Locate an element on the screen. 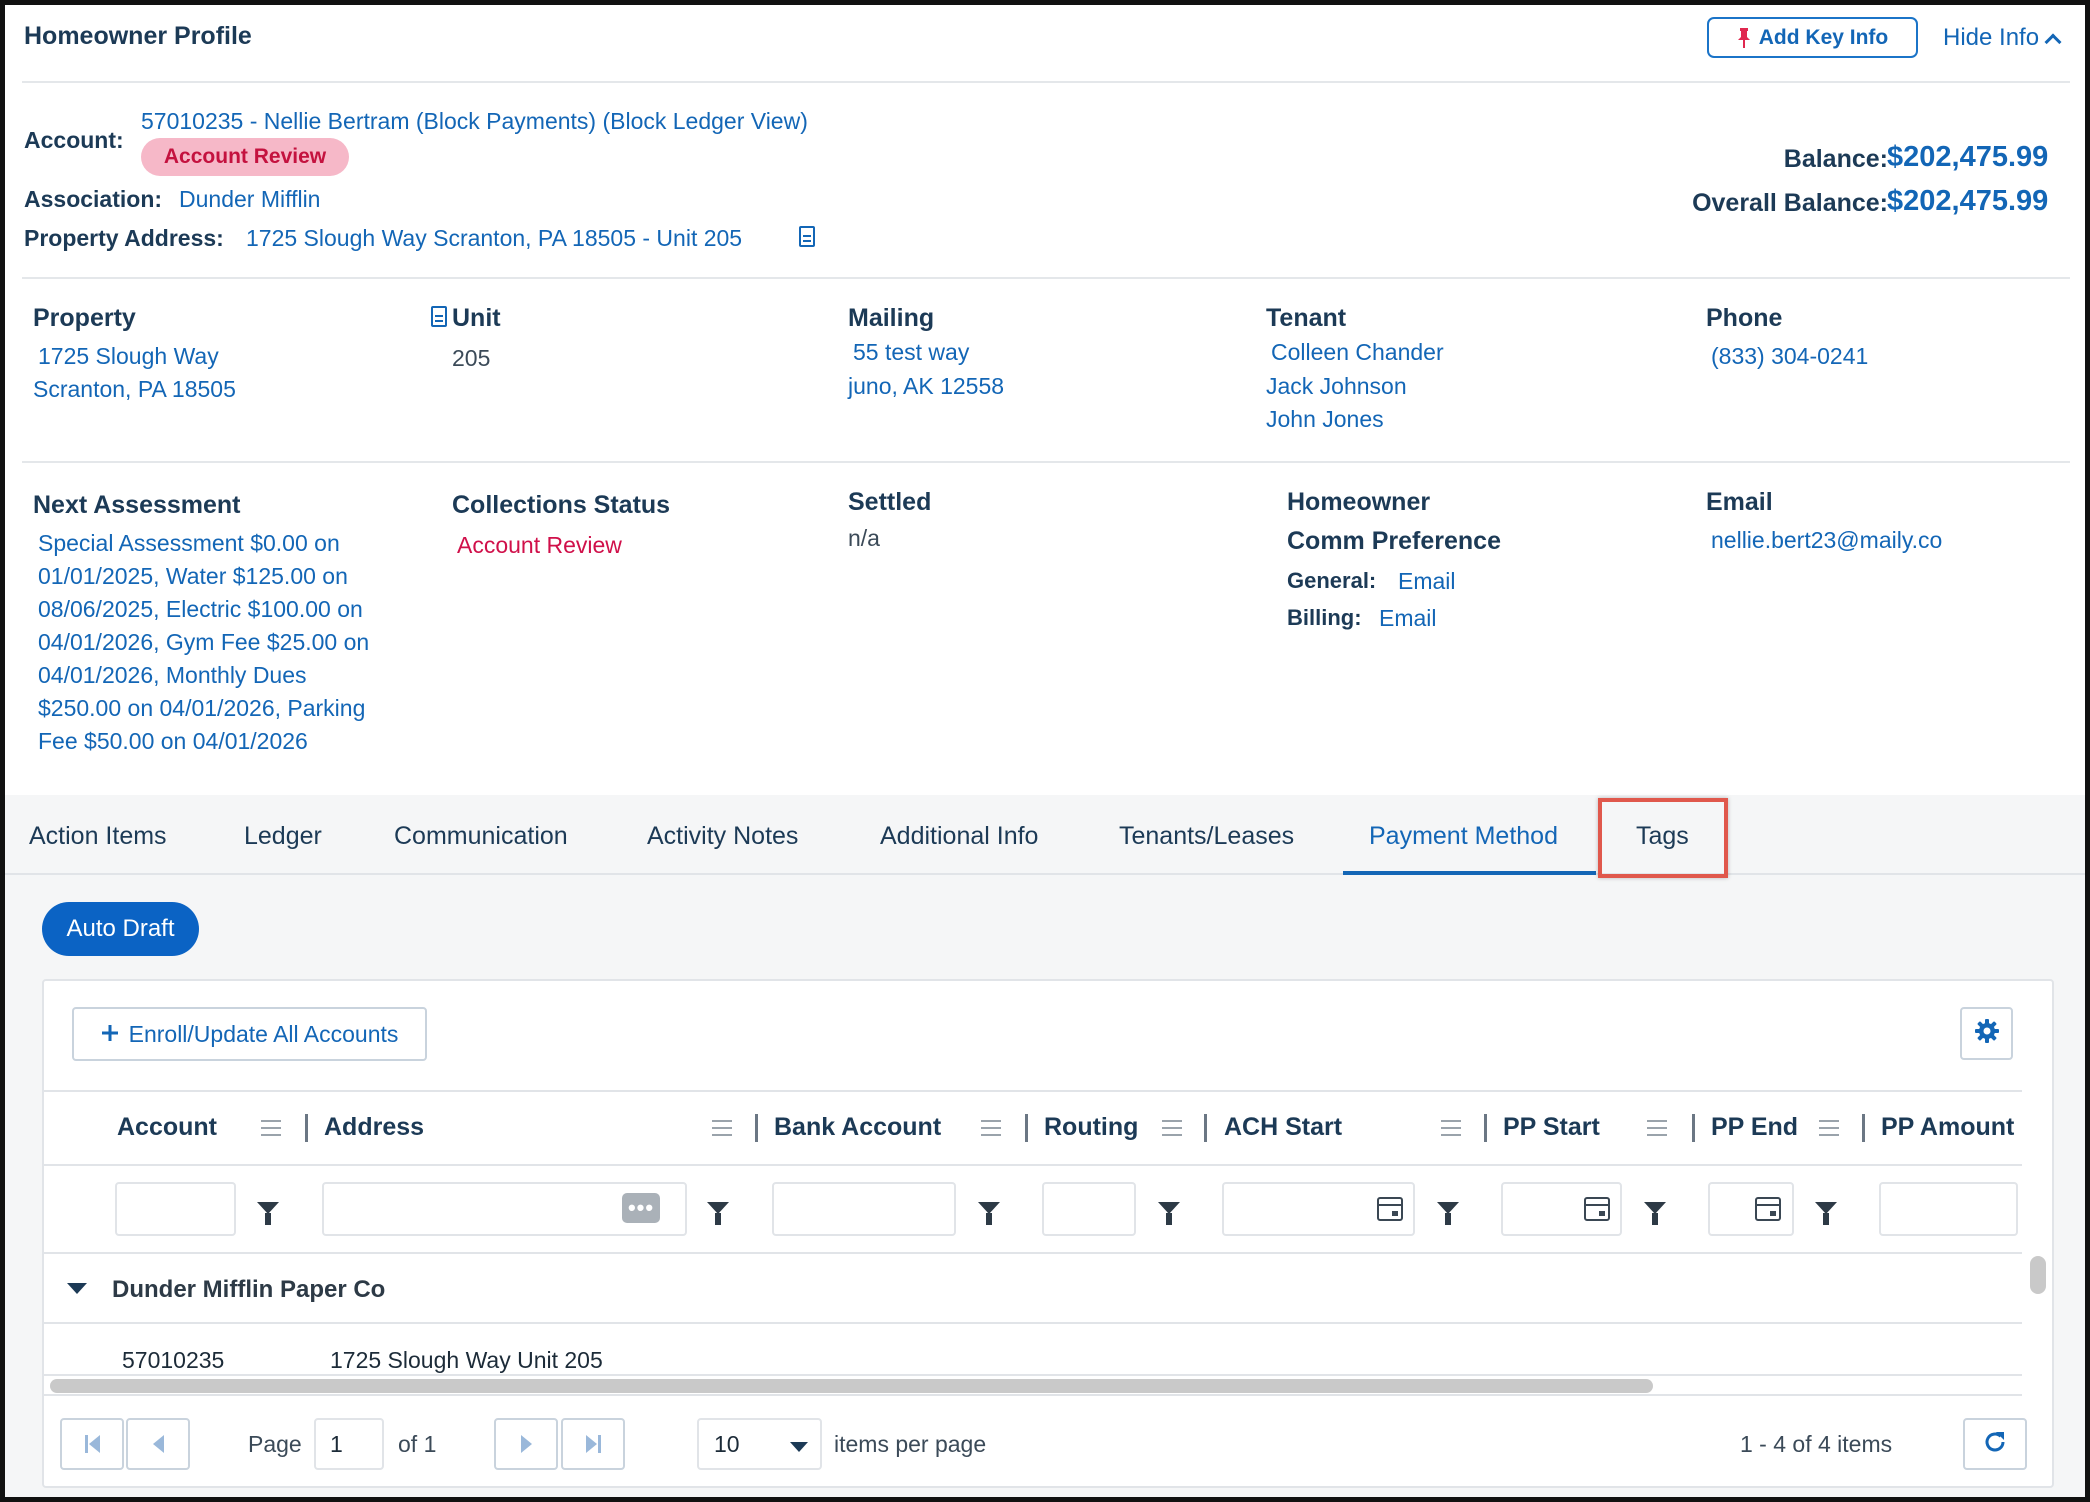 The image size is (2090, 1502). pp-amount-filter-input is located at coordinates (1948, 1209).